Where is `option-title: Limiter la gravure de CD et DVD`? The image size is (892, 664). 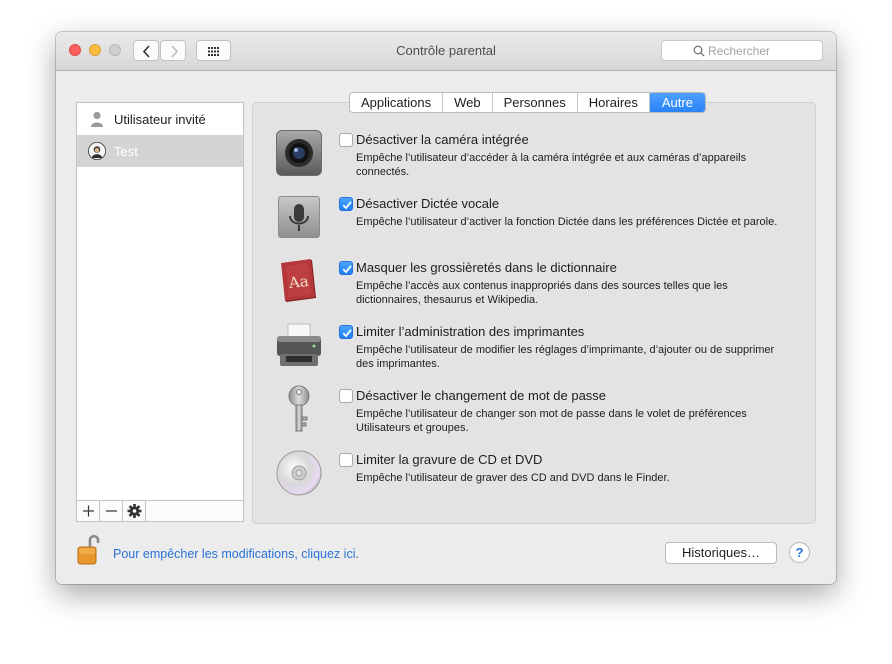
option-title: Limiter la gravure de CD et DVD is located at coordinates (449, 459).